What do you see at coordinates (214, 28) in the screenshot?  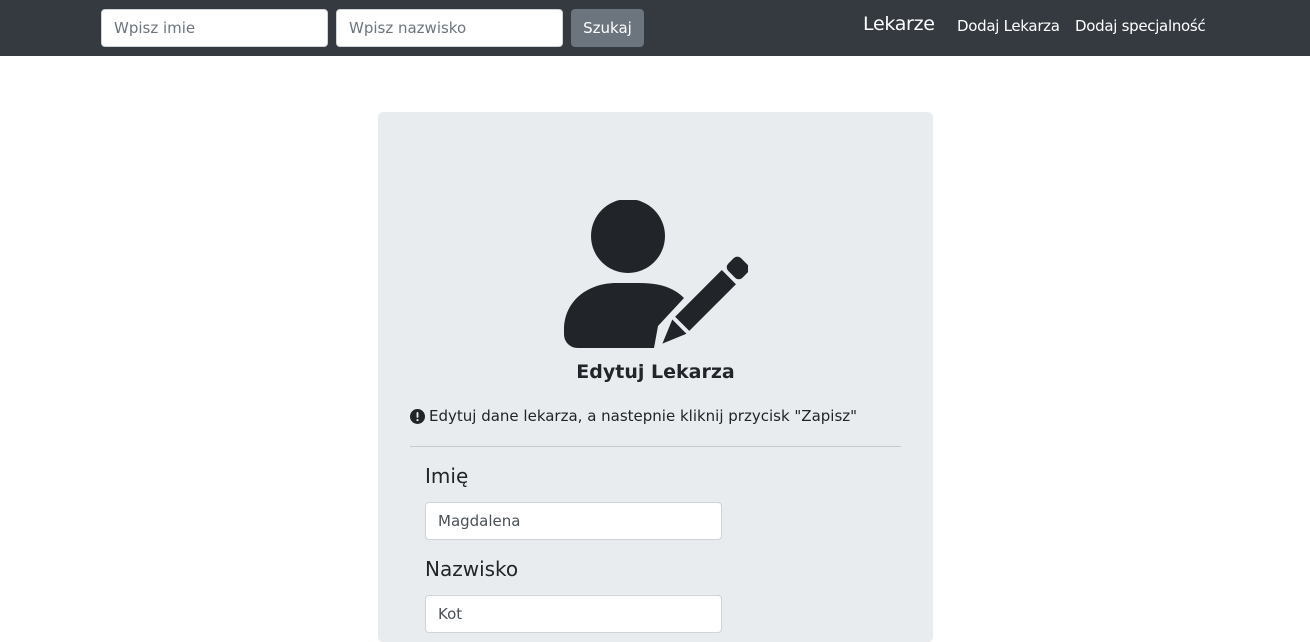 I see `search-first-name-input` at bounding box center [214, 28].